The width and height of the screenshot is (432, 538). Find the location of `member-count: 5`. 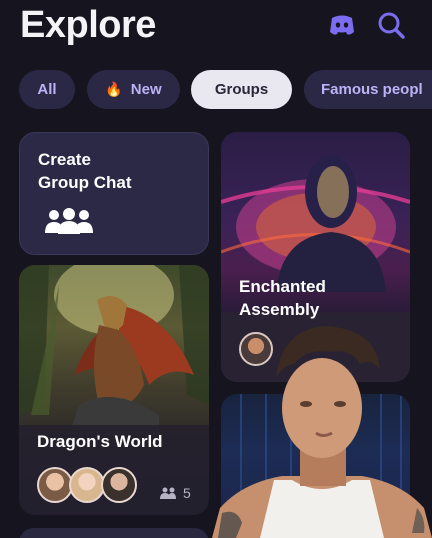

member-count: 5 is located at coordinates (175, 493).